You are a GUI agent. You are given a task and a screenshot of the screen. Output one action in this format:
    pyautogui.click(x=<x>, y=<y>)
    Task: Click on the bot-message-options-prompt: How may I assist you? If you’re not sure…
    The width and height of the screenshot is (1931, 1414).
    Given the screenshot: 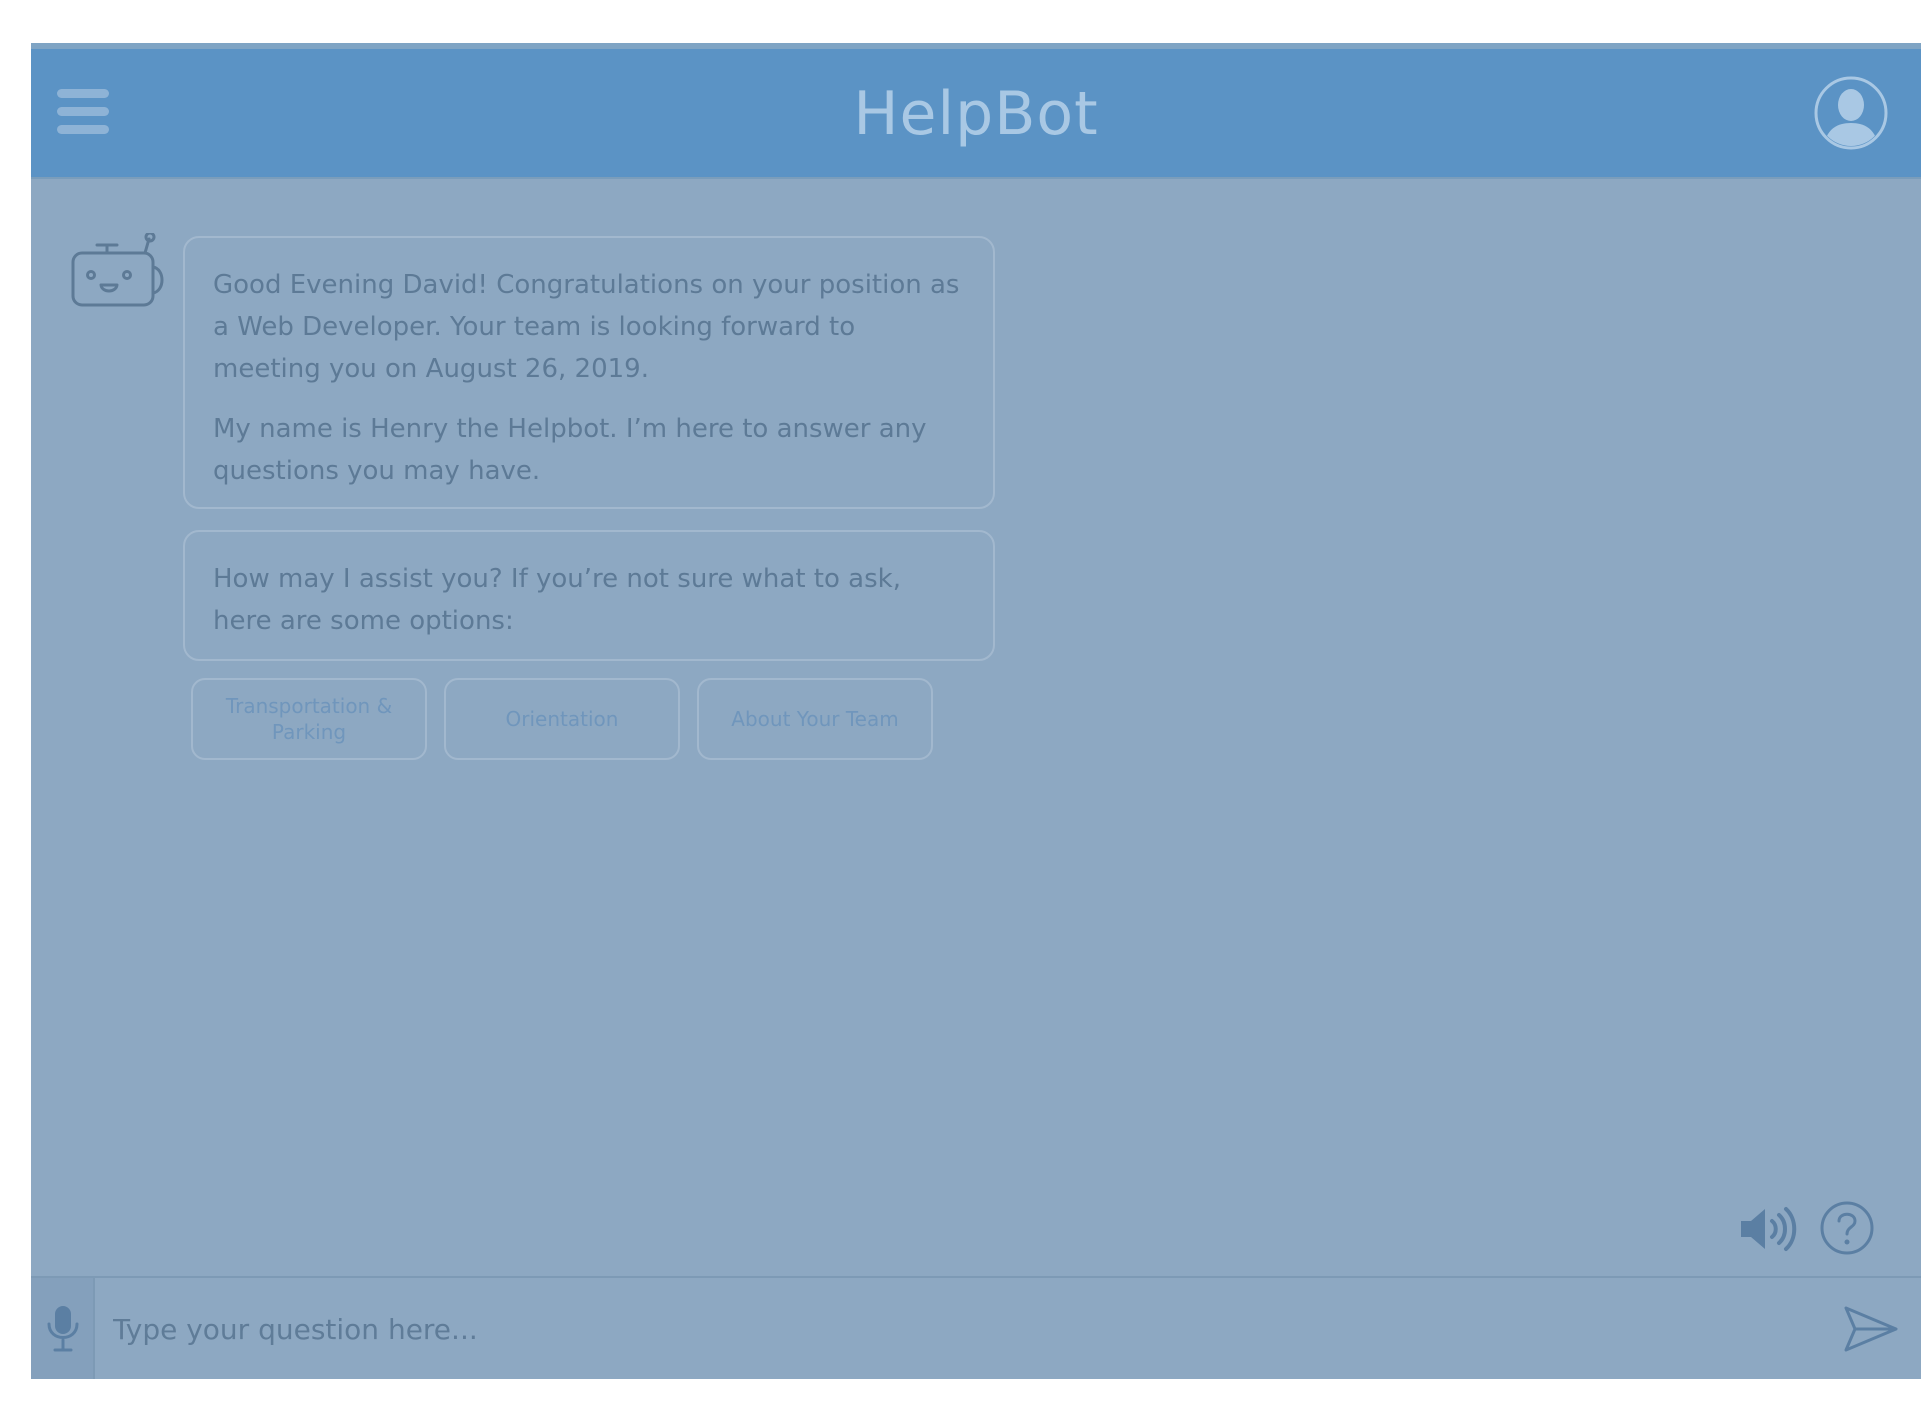 What is the action you would take?
    pyautogui.click(x=589, y=595)
    